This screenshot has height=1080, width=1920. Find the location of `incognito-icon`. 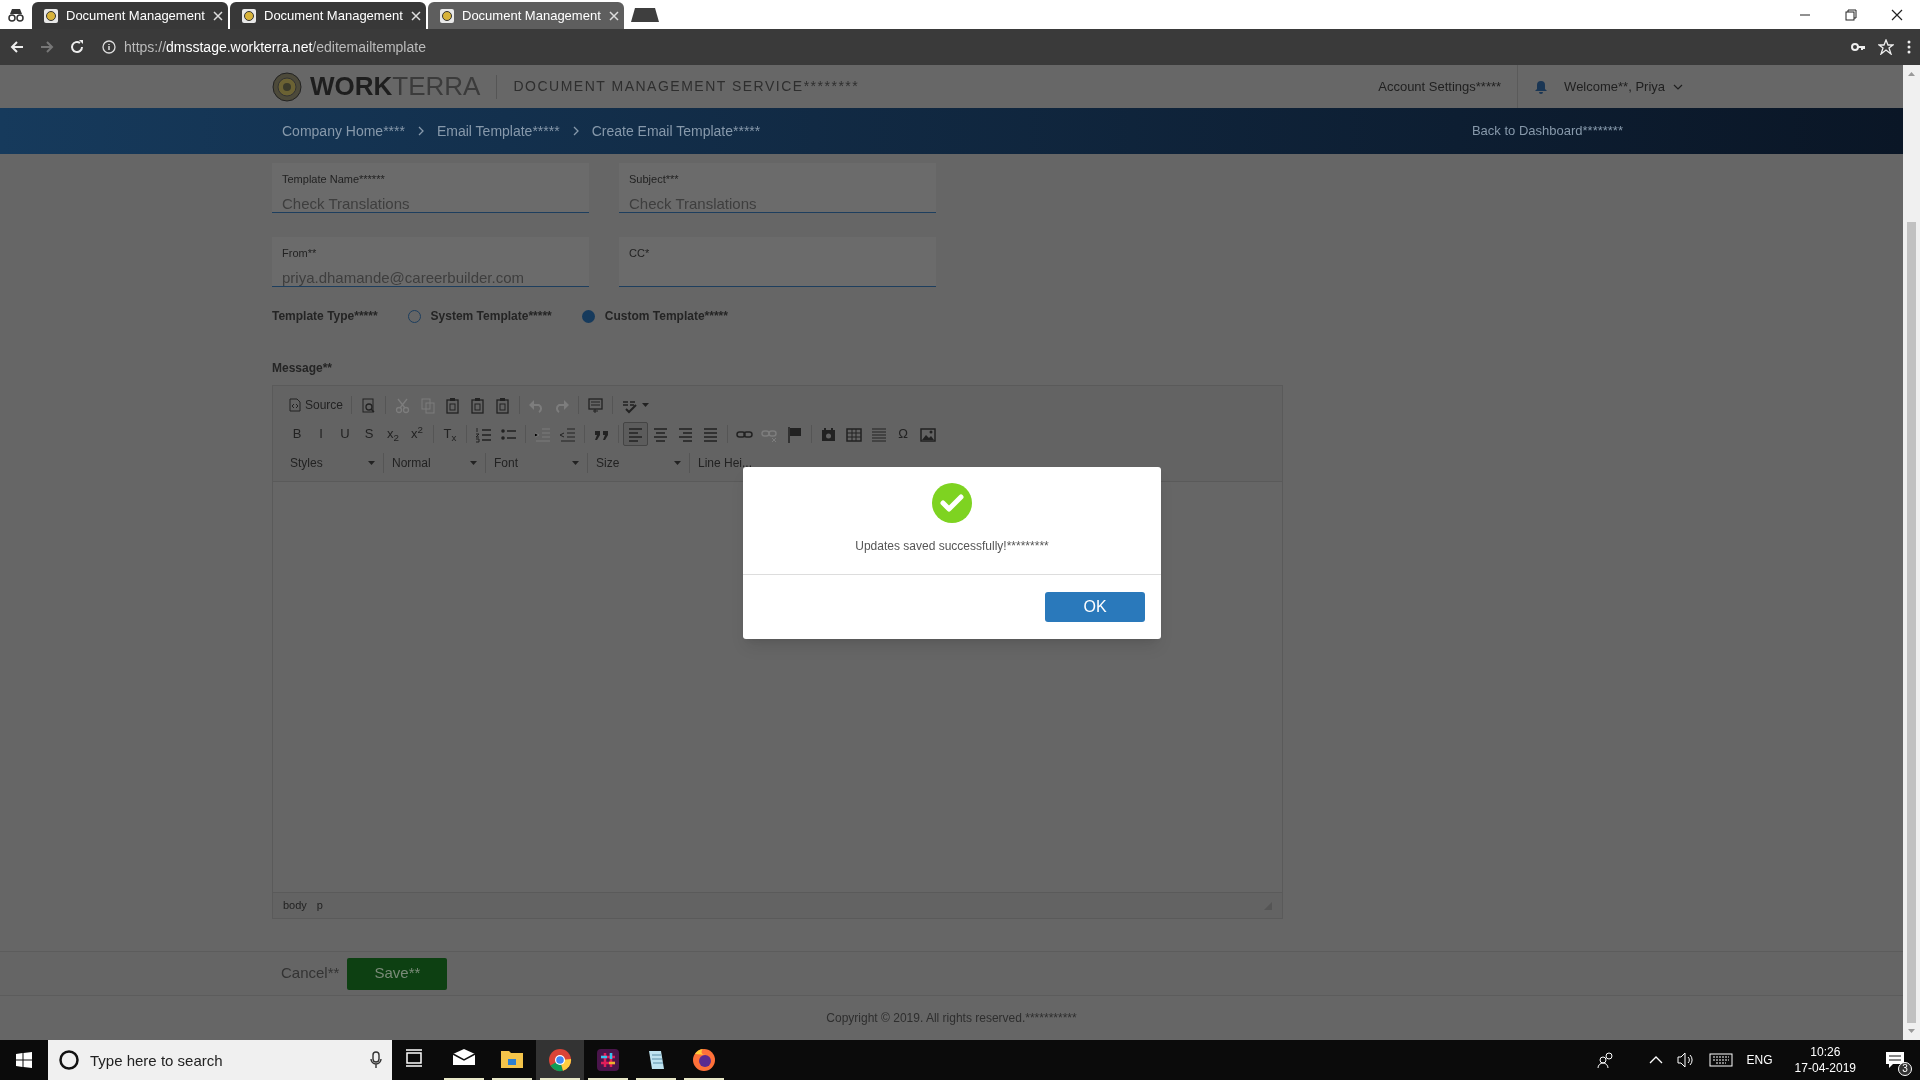

incognito-icon is located at coordinates (16, 15).